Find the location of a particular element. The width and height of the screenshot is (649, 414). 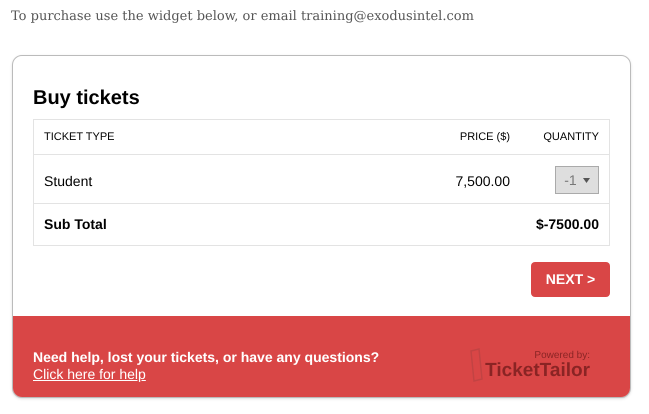

subtotal-value: $-7500.00 is located at coordinates (568, 224).